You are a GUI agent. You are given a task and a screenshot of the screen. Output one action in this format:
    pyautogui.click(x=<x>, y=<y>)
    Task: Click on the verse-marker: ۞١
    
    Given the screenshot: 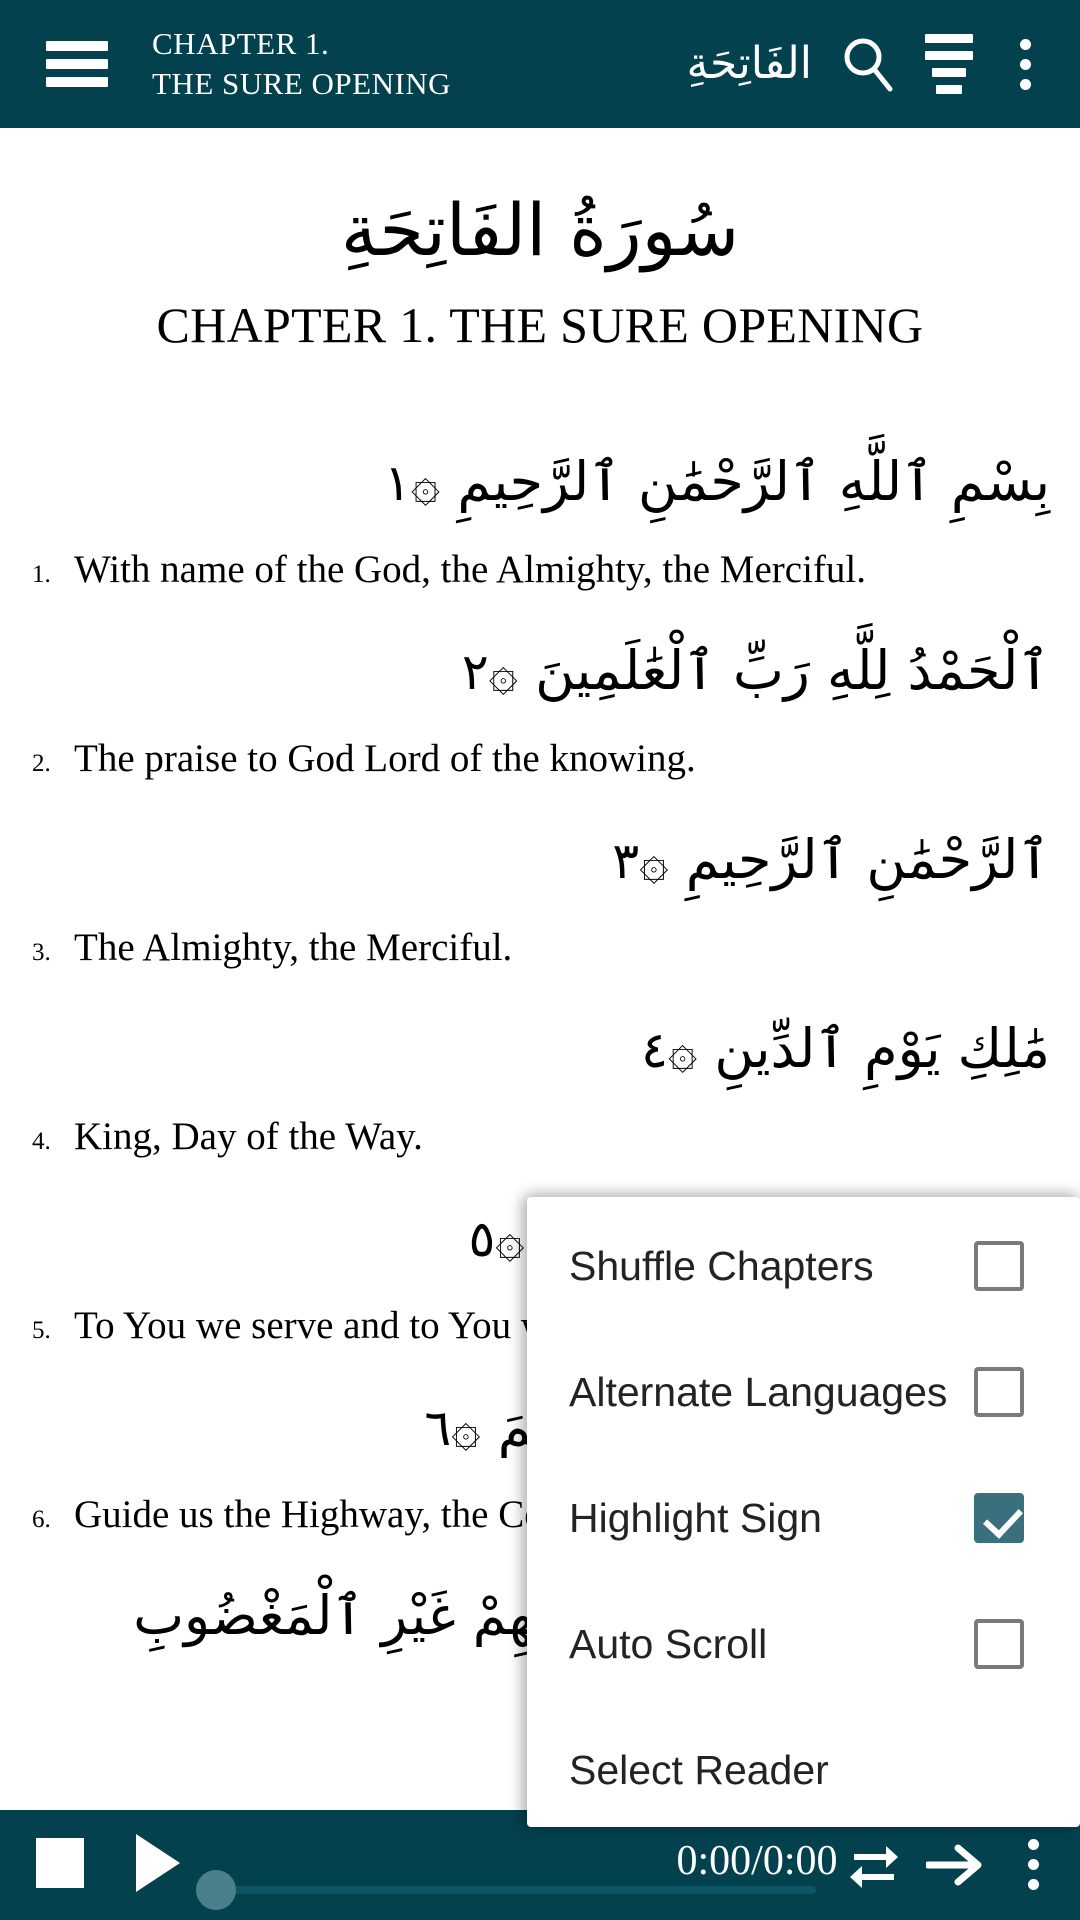 What is the action you would take?
    pyautogui.click(x=412, y=483)
    